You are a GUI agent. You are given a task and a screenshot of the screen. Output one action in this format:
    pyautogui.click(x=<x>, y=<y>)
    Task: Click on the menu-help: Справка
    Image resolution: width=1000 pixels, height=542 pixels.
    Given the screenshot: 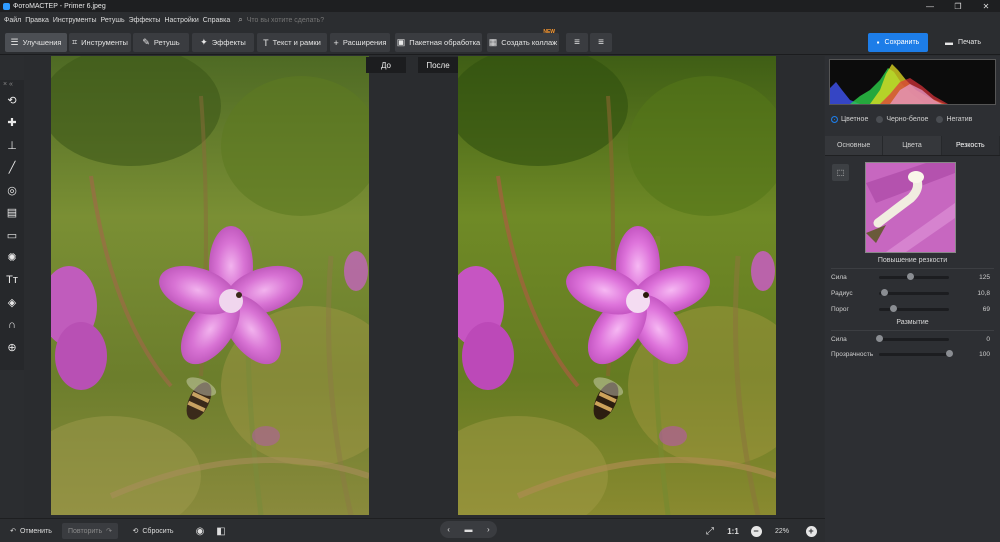 What is the action you would take?
    pyautogui.click(x=216, y=20)
    